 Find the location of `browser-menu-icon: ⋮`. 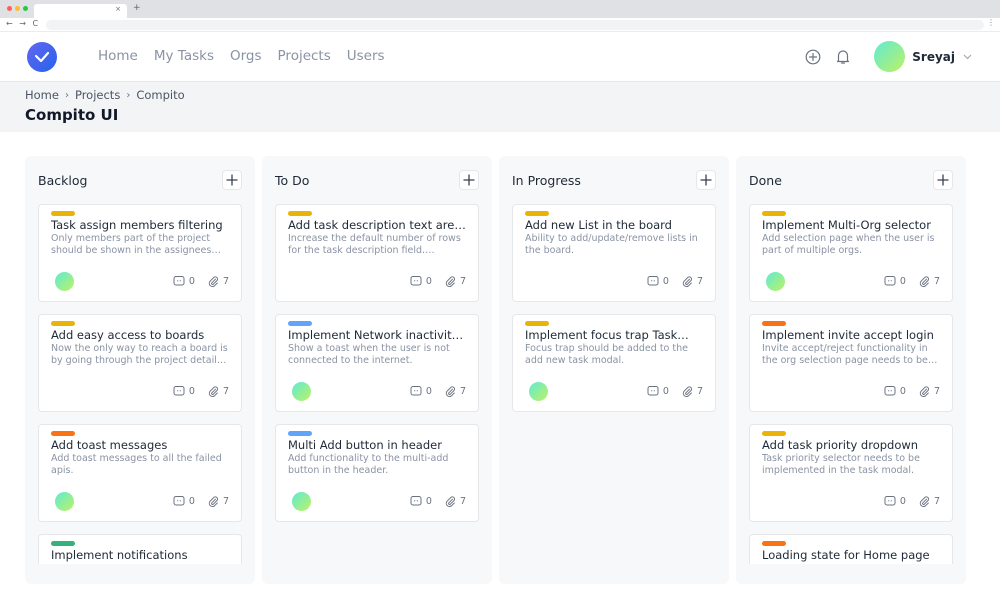

browser-menu-icon: ⋮ is located at coordinates (991, 22).